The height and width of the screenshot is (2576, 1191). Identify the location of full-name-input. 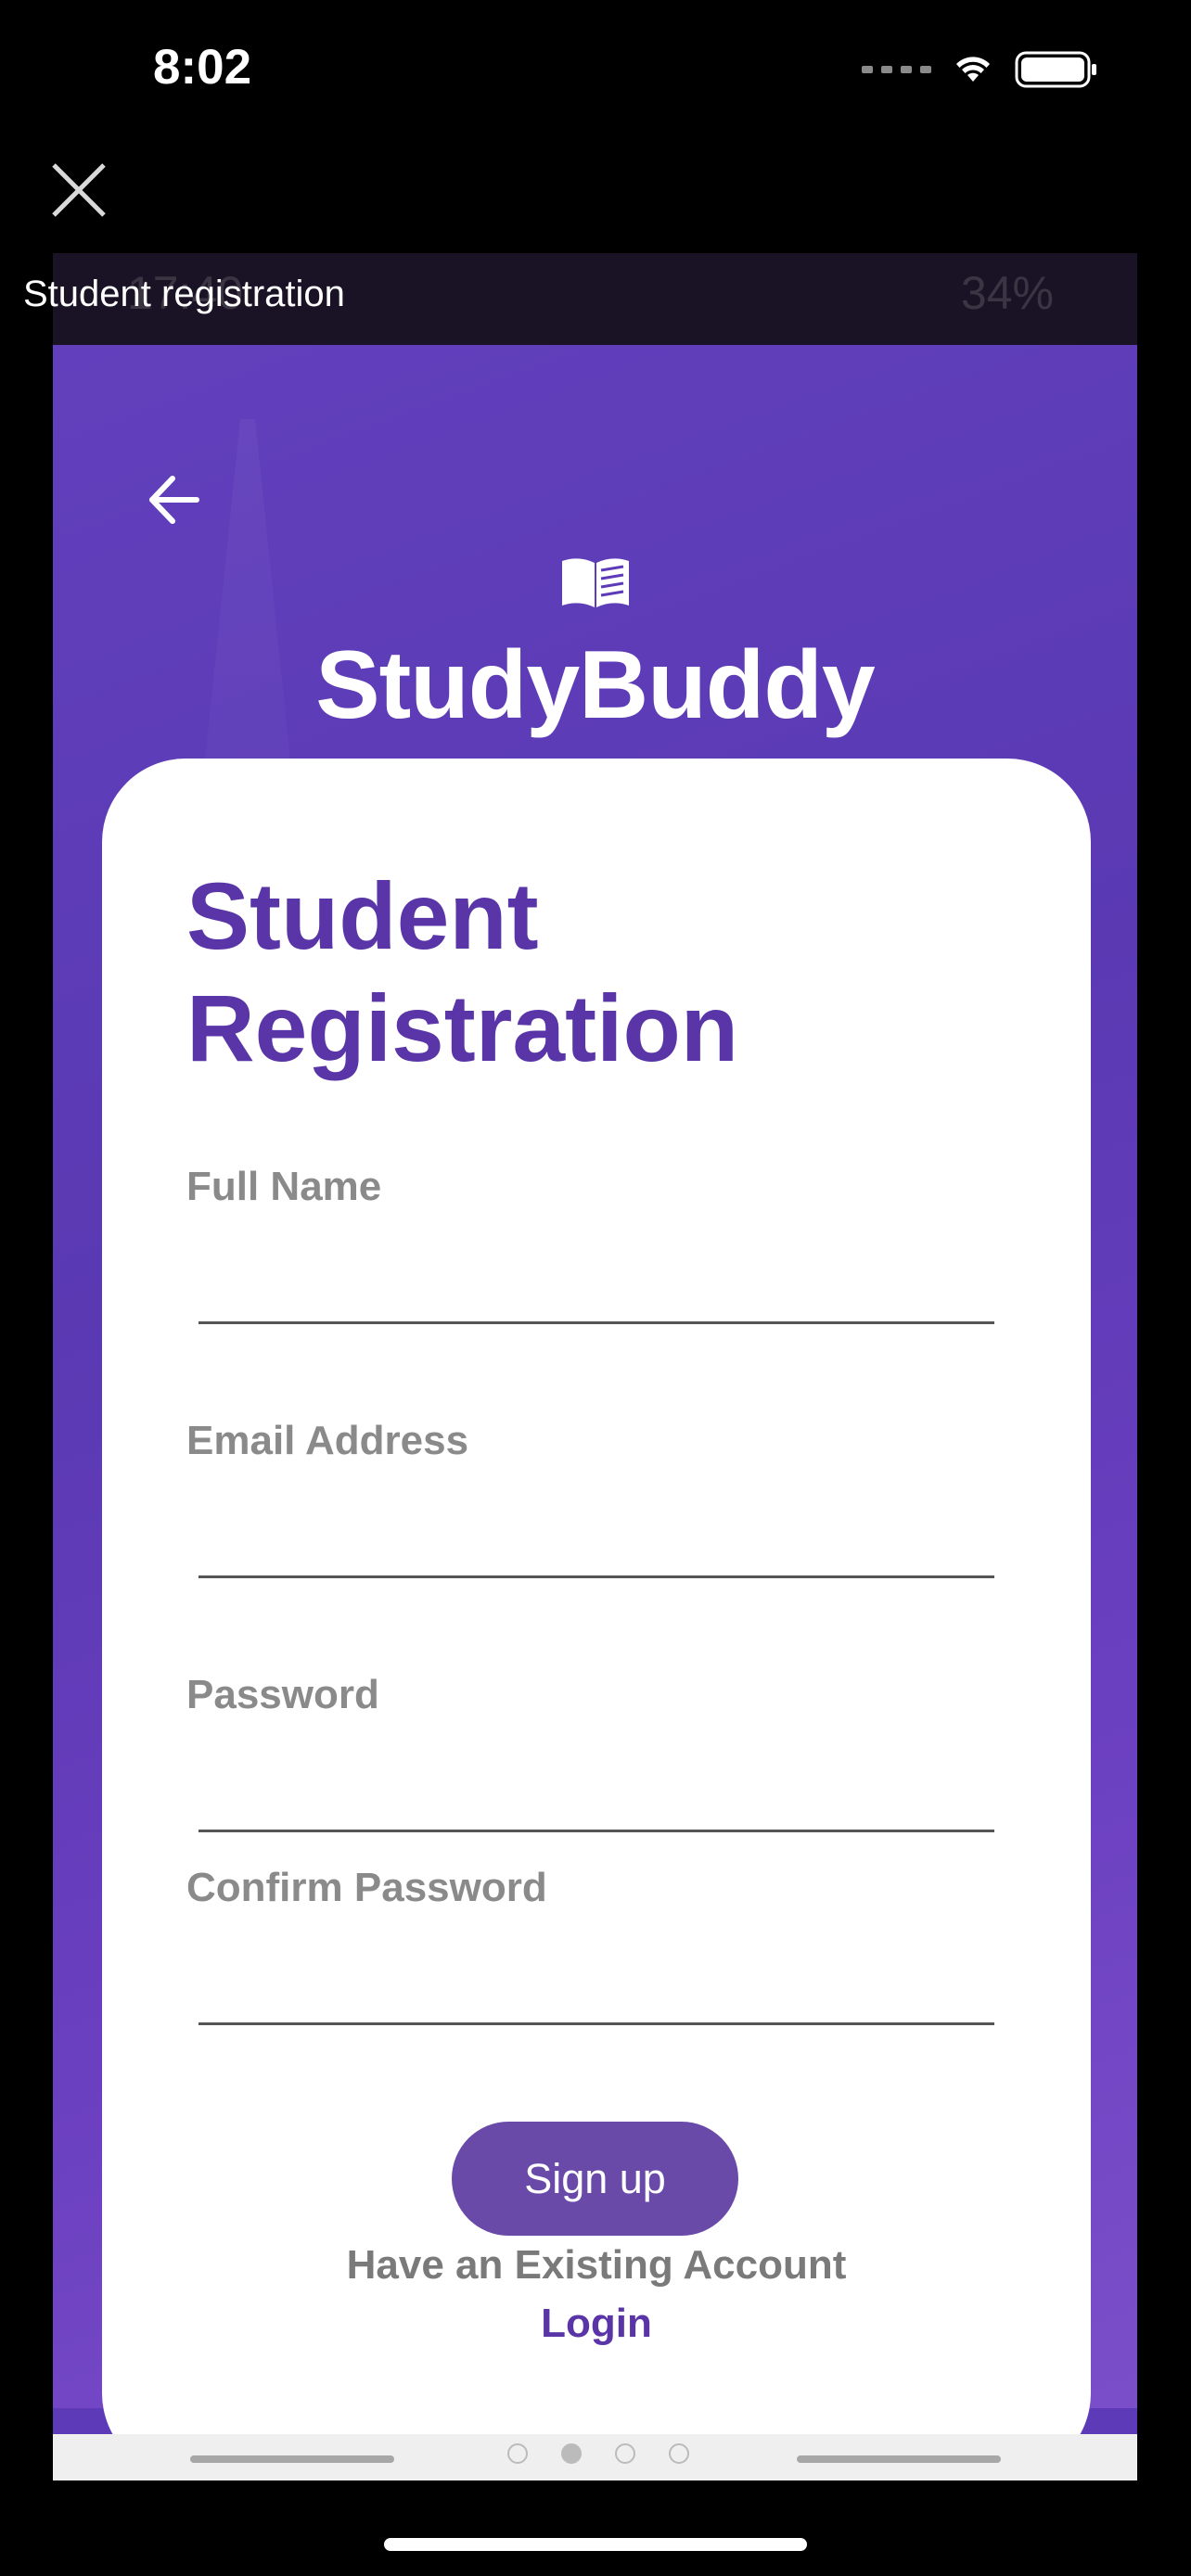
(596, 1290).